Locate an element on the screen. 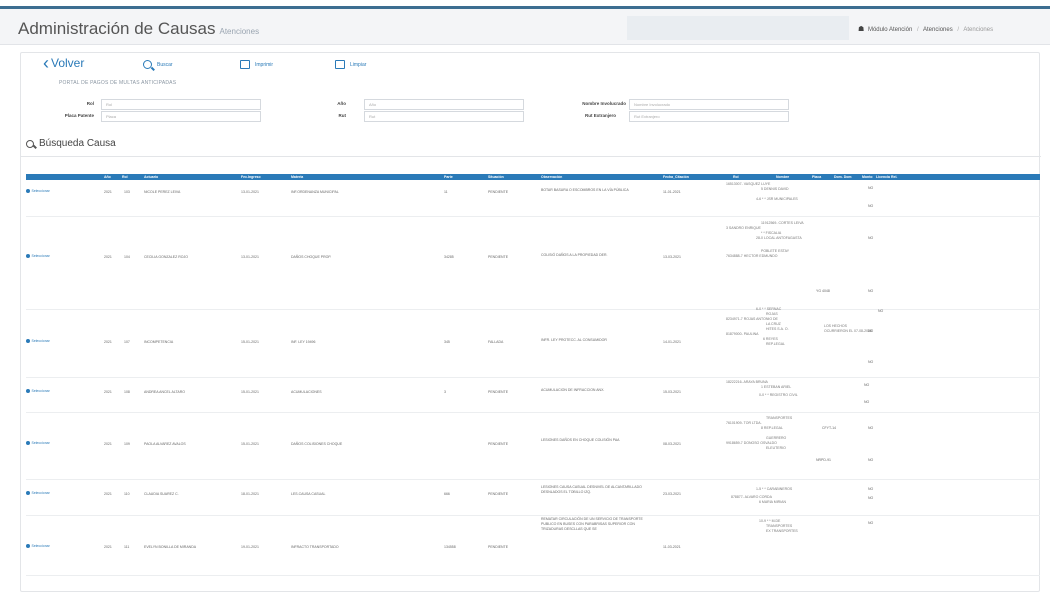  cell-fecha-citacion: 11-01-2021 is located at coordinates (672, 192).